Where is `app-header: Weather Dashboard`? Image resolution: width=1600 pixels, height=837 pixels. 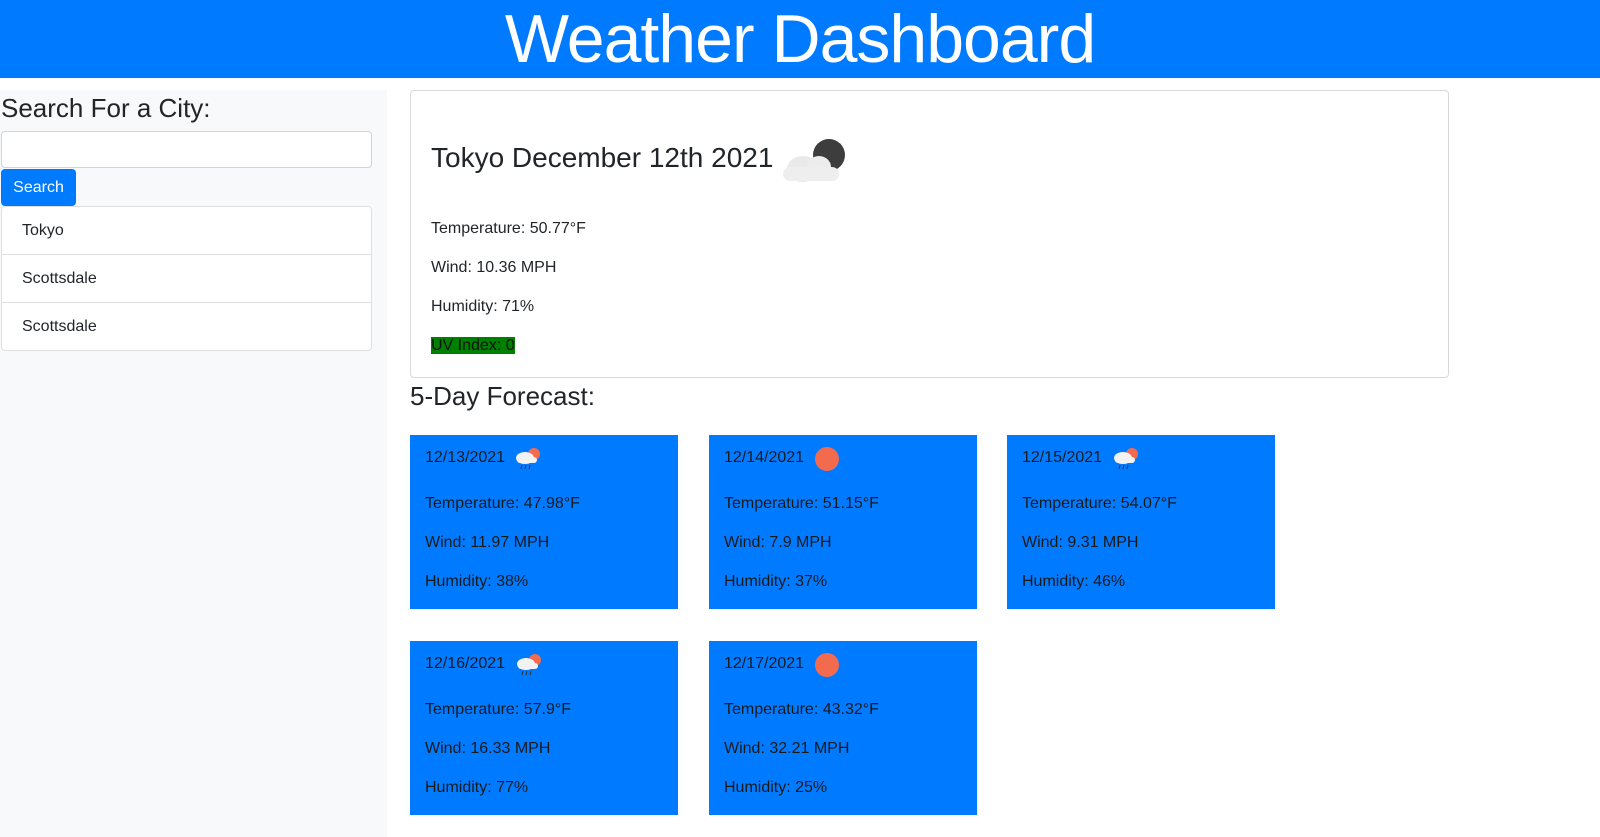 app-header: Weather Dashboard is located at coordinates (800, 39).